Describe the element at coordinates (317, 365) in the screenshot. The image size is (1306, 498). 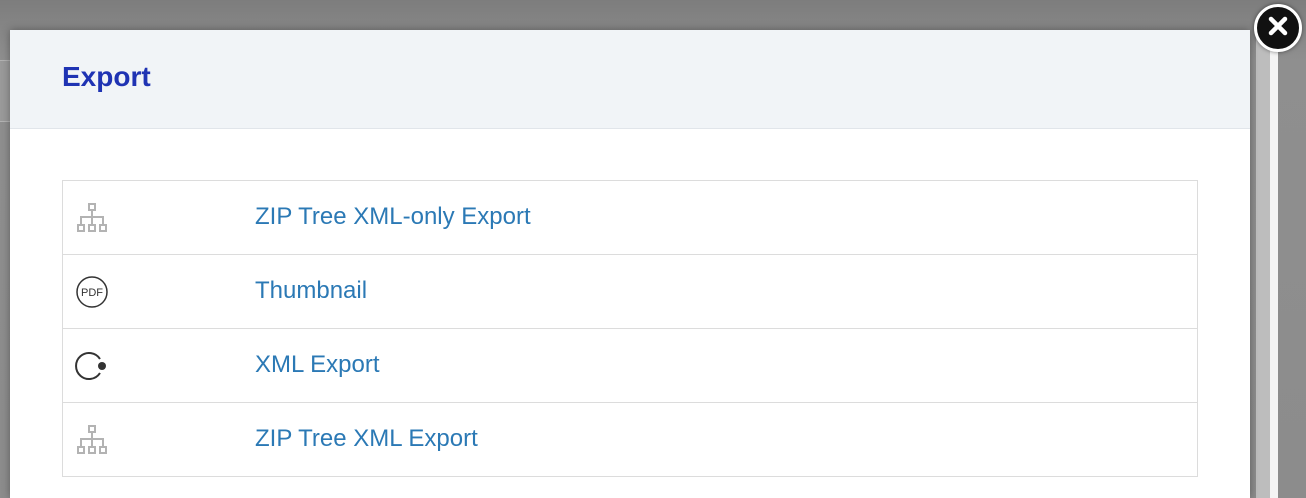
I see `export-option-label: XML Export` at that location.